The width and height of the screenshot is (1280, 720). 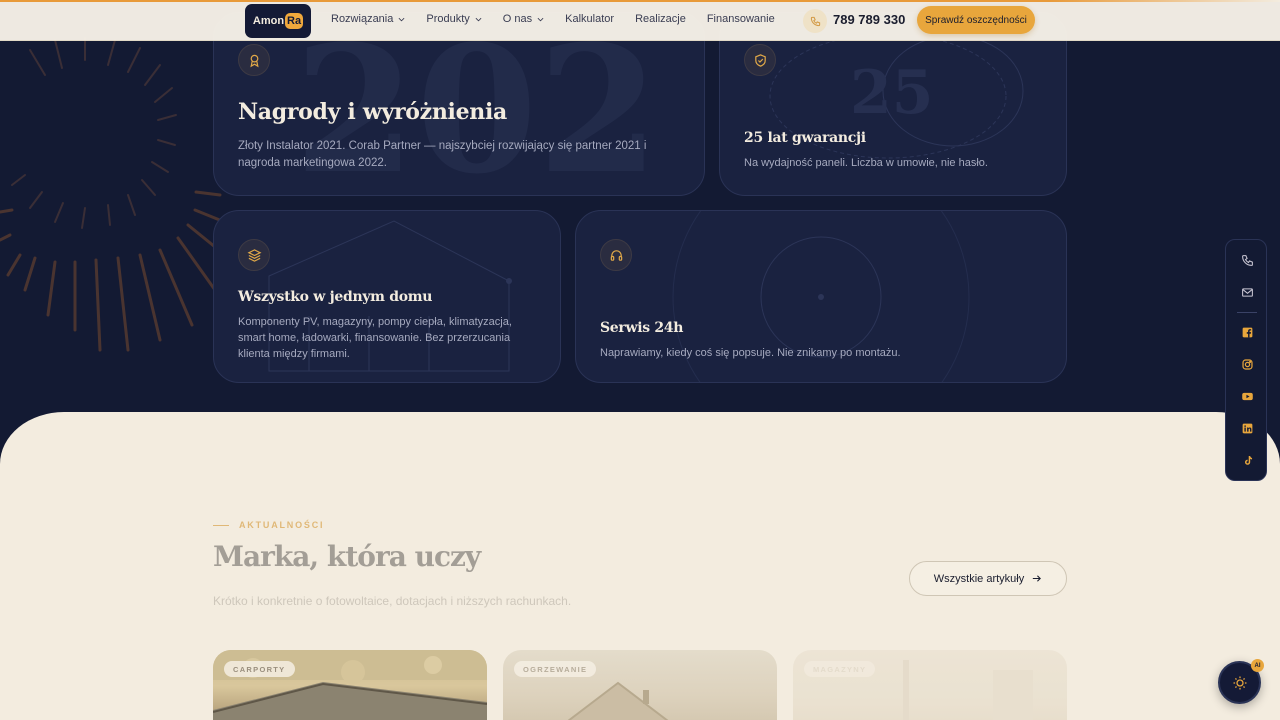 I want to click on logo: Amon Ra, so click(x=278, y=21).